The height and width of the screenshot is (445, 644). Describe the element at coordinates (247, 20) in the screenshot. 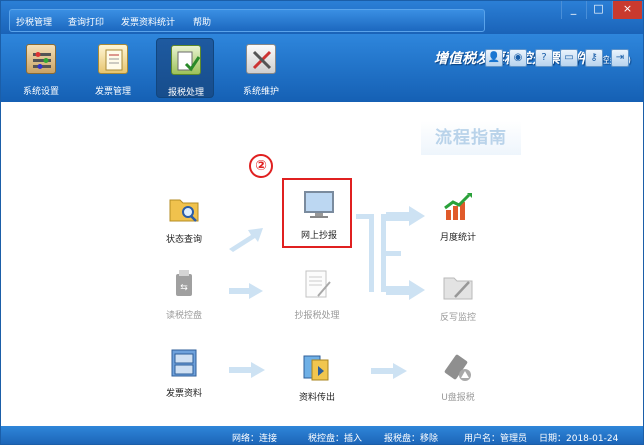

I see `menu-strip: 抄税管理 查询打印 发票资料统计 帮助` at that location.